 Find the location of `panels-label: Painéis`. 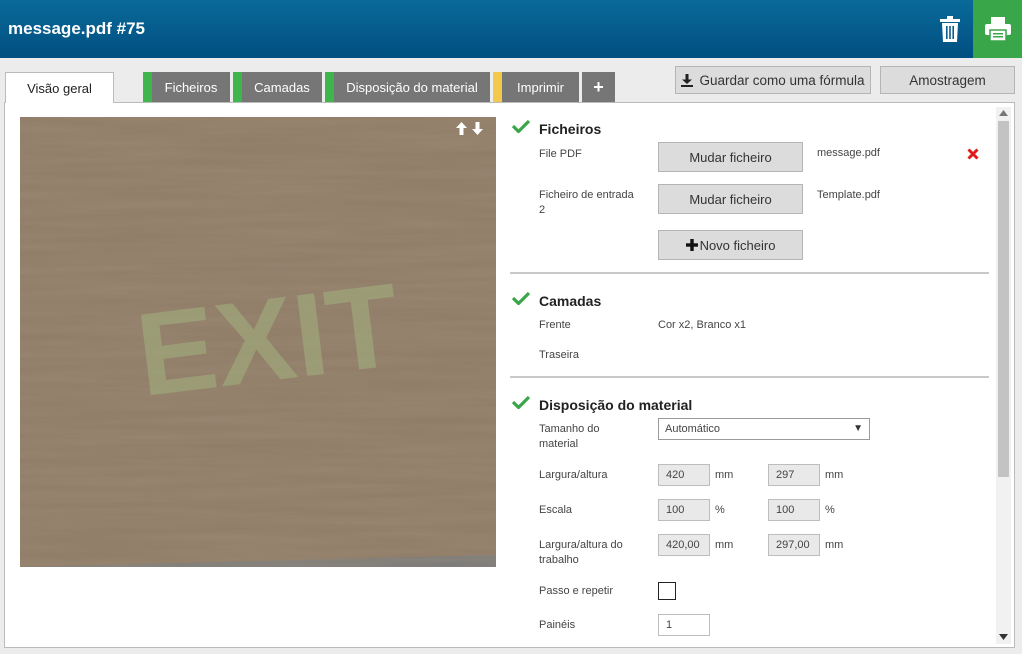

panels-label: Painéis is located at coordinates (557, 625).